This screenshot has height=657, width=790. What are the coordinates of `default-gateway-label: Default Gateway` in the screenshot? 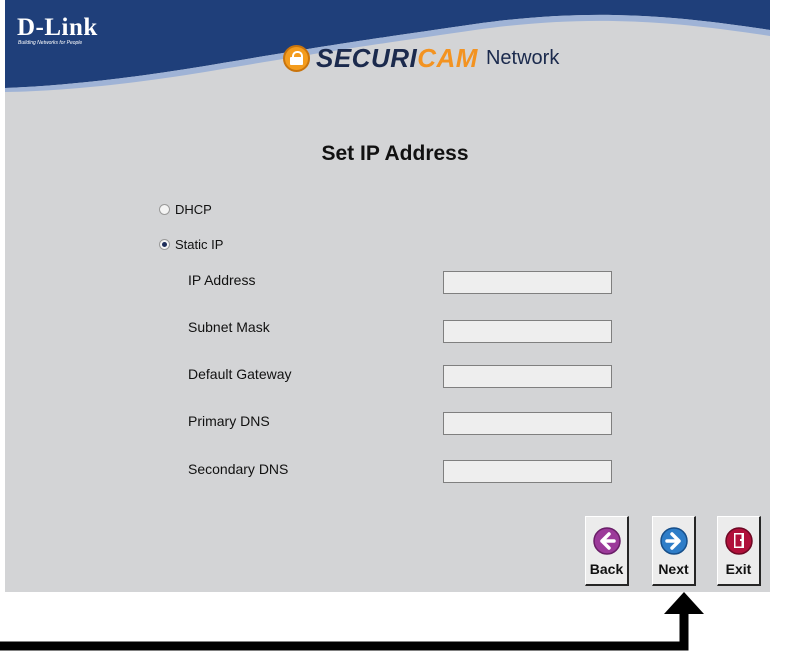 It's located at (240, 374).